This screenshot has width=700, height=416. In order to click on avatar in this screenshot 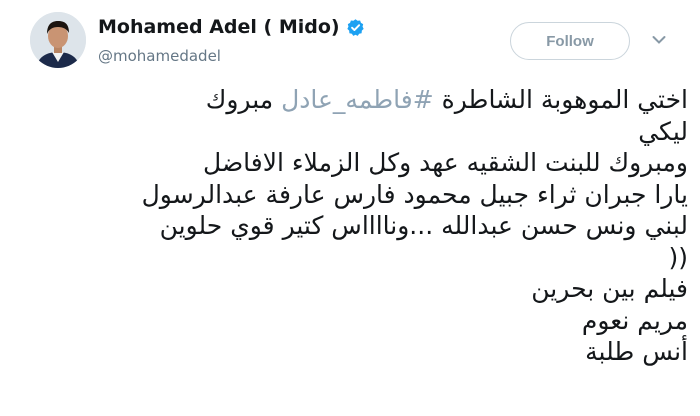, I will do `click(58, 40)`.